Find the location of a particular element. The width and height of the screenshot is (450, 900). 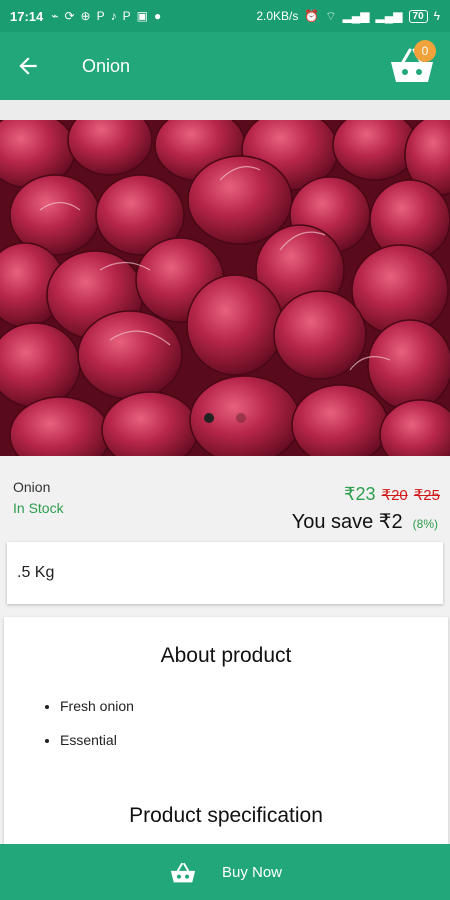

network-speed: 2.0KB/s is located at coordinates (277, 16).